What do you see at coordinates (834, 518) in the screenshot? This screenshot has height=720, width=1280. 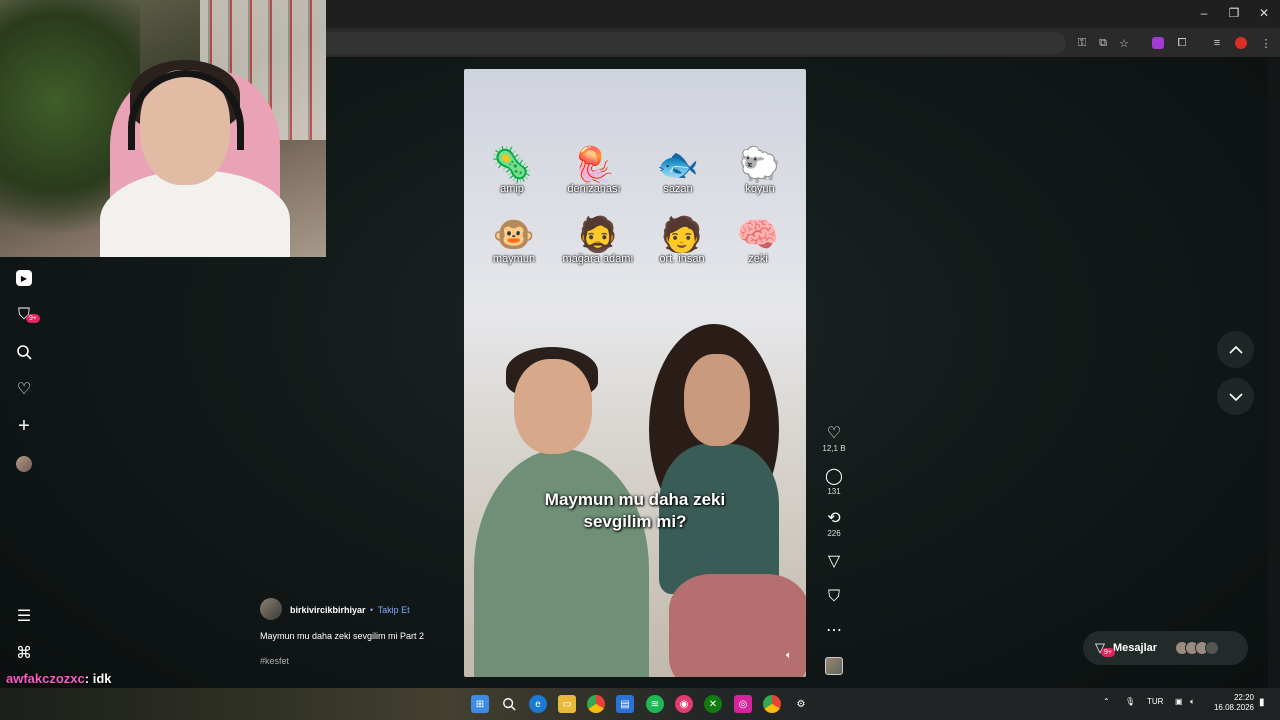 I see `repost-icon: ⟲` at bounding box center [834, 518].